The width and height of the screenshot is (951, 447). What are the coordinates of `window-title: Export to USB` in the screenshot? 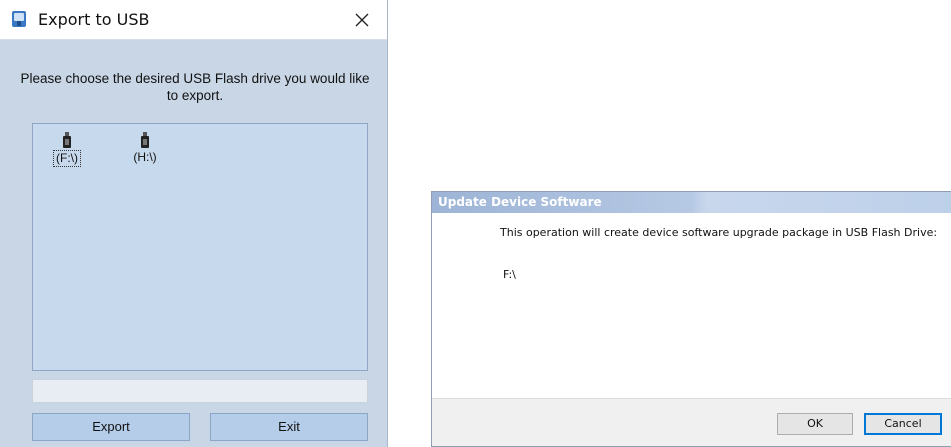 It's located at (94, 19).